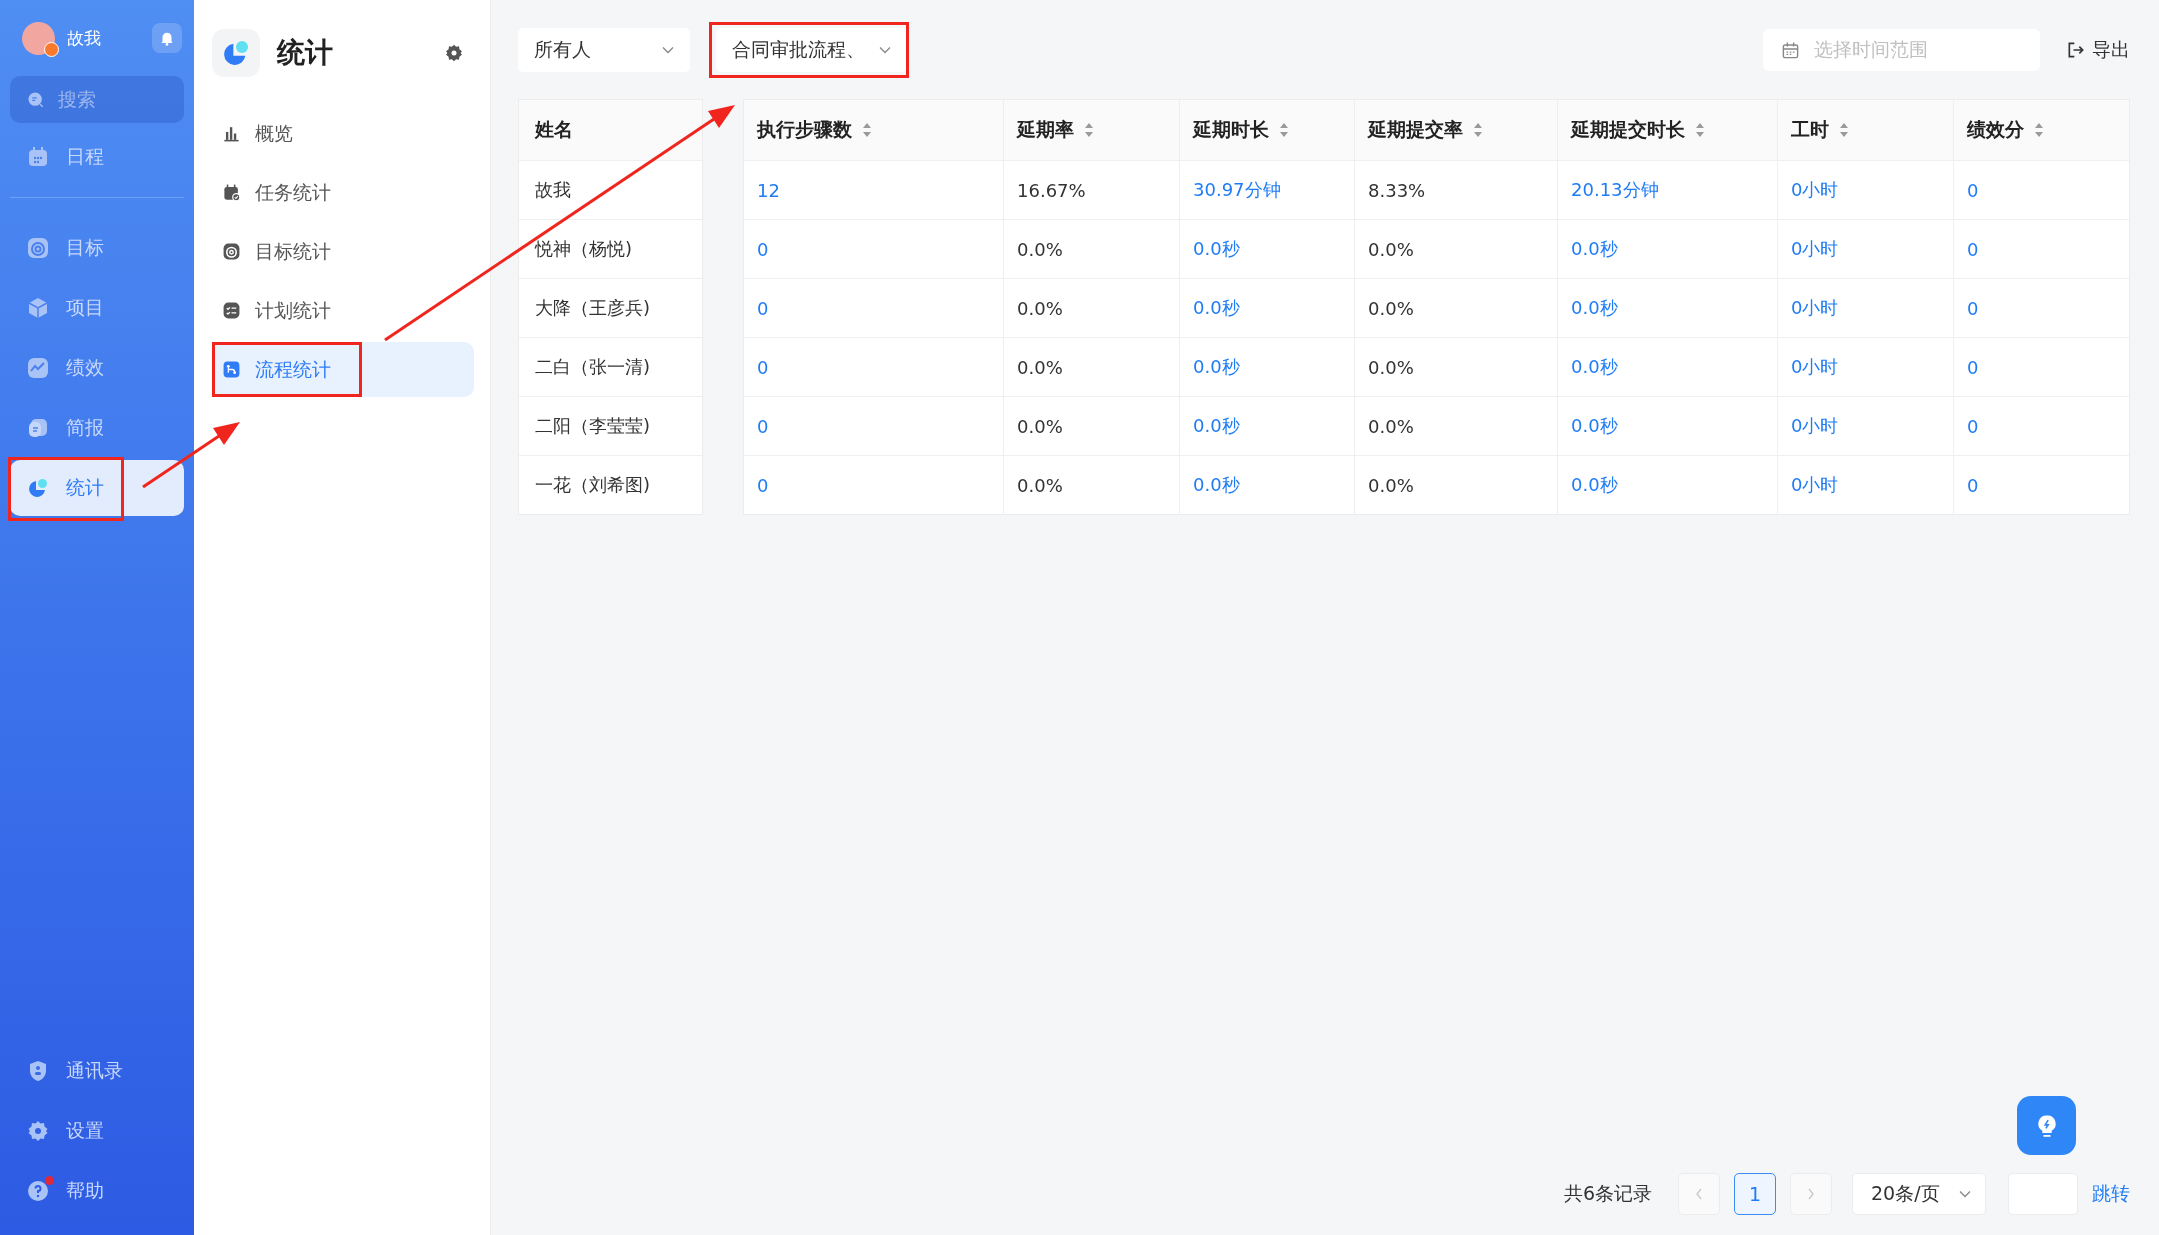  Describe the element at coordinates (1231, 130) in the screenshot. I see `column-header: 延期时长` at that location.